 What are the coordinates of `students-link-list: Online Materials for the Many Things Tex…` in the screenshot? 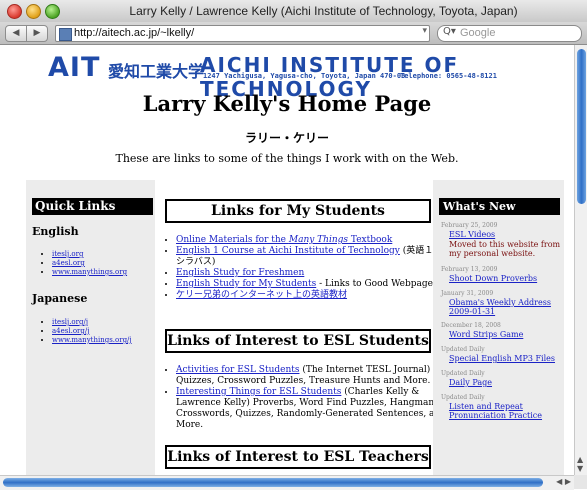 It's located at (303, 268).